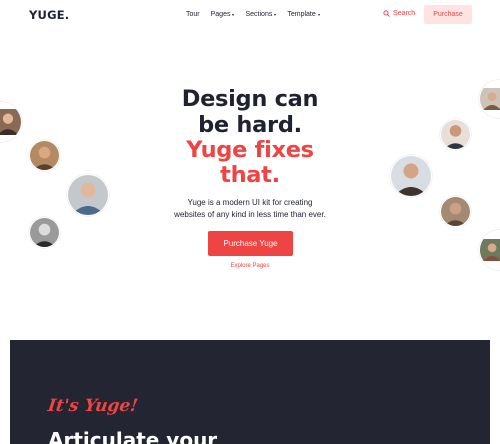 Image resolution: width=500 pixels, height=444 pixels. I want to click on section-heading: Articulate your, so click(133, 436).